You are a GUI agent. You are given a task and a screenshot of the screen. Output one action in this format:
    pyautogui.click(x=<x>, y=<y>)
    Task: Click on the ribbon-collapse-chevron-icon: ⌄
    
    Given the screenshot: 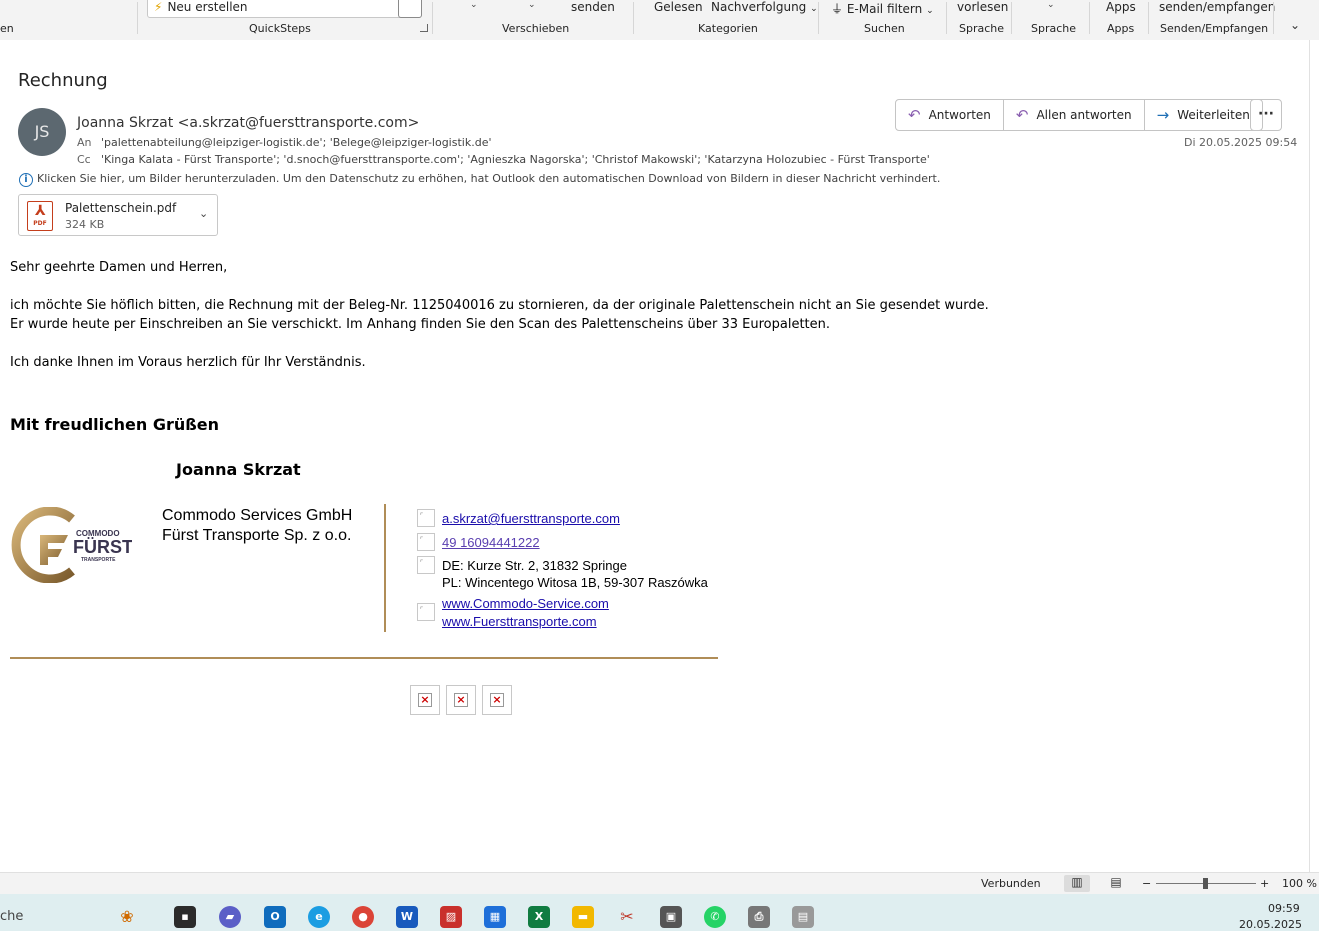 What is the action you would take?
    pyautogui.click(x=1295, y=25)
    